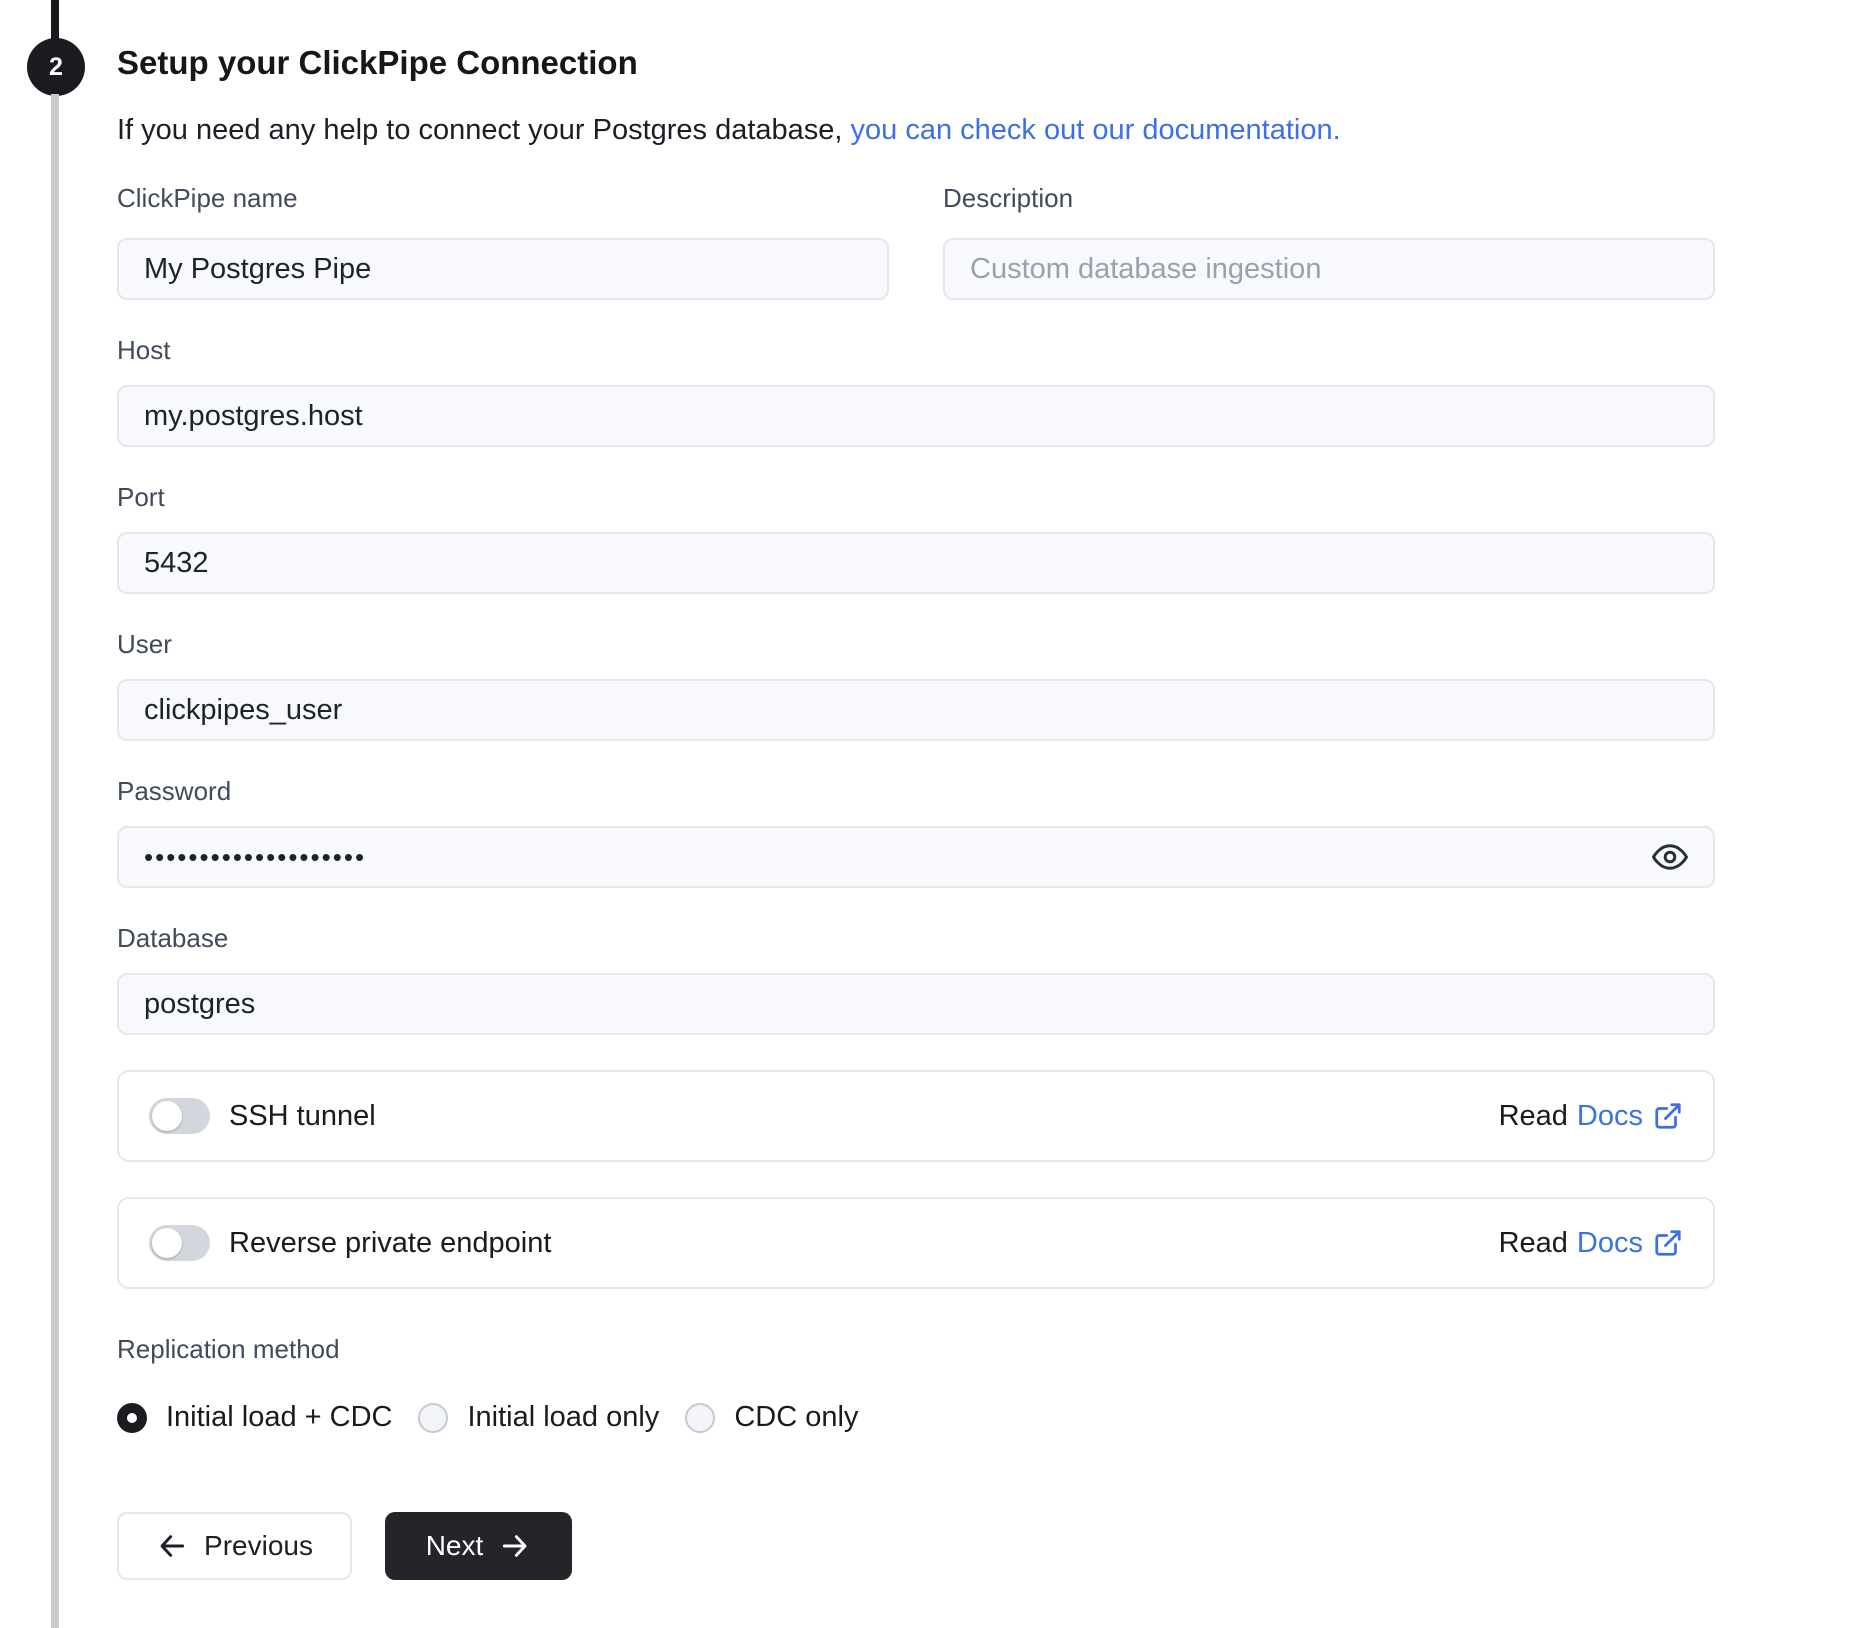 The height and width of the screenshot is (1628, 1862). I want to click on radio-cdc-only: CDC only, so click(771, 1417).